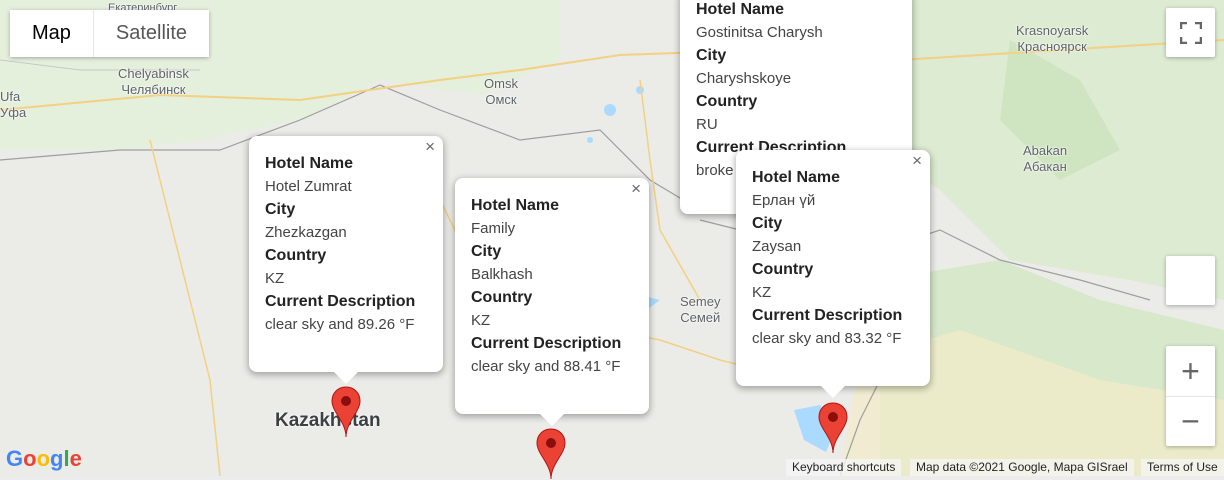 The width and height of the screenshot is (1224, 480). I want to click on fullscreen-icon, so click(1190, 32).